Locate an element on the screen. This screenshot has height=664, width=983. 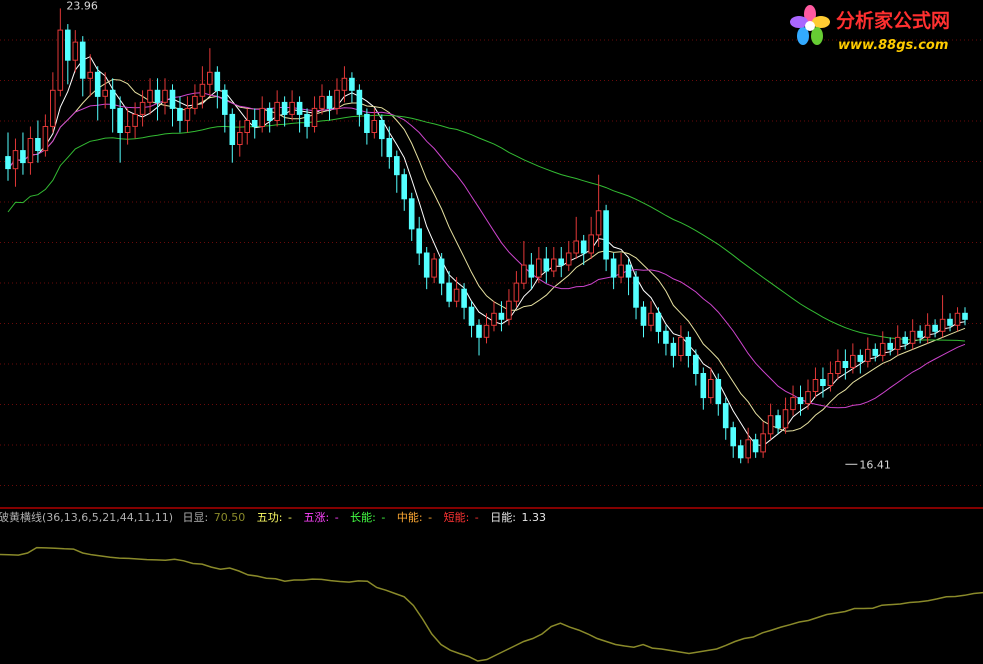
rineng-label: 日能: is located at coordinates (503, 517).